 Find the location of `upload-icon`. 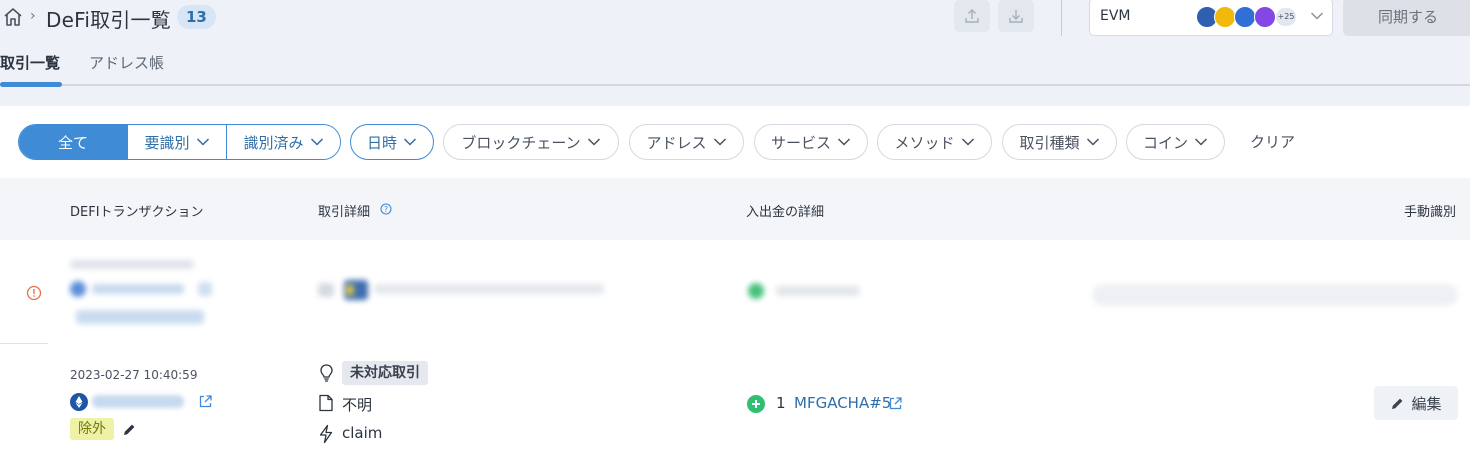

upload-icon is located at coordinates (972, 16).